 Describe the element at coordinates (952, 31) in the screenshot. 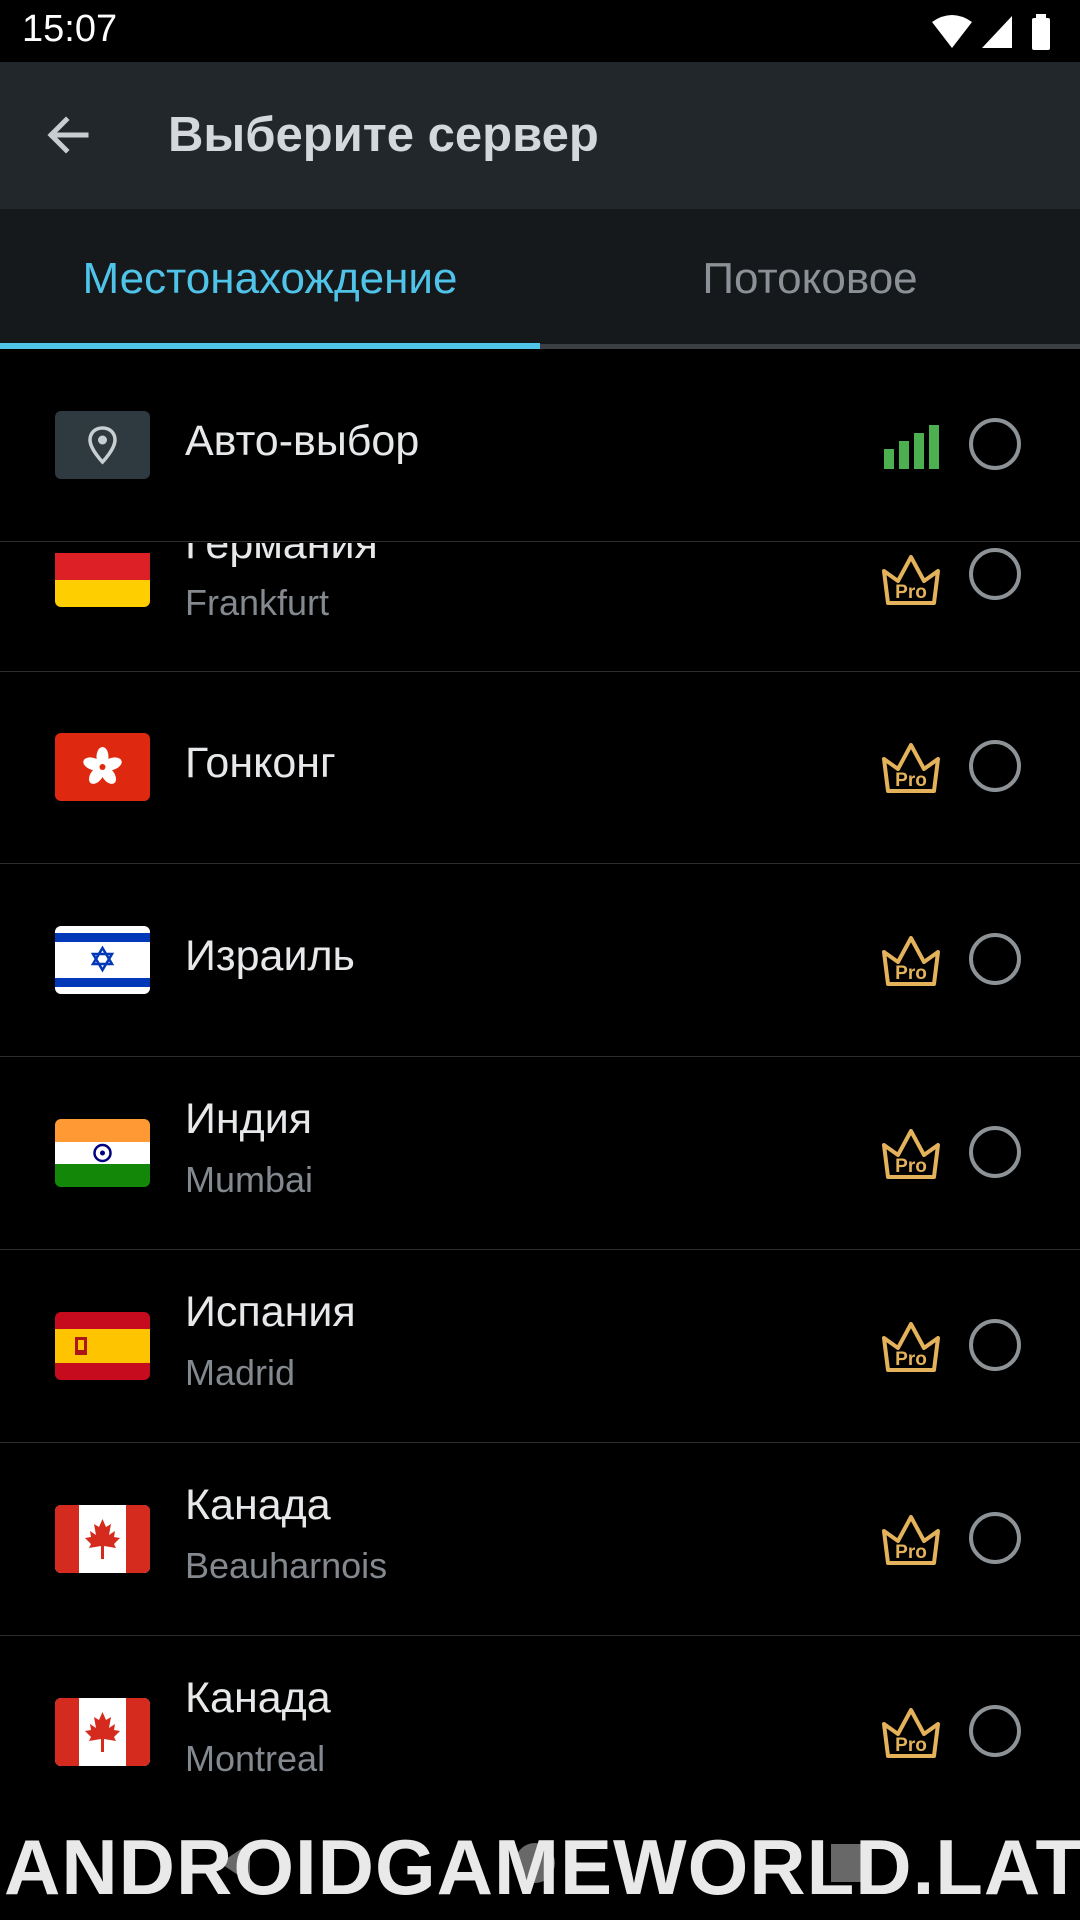

I see `wifi-icon` at that location.